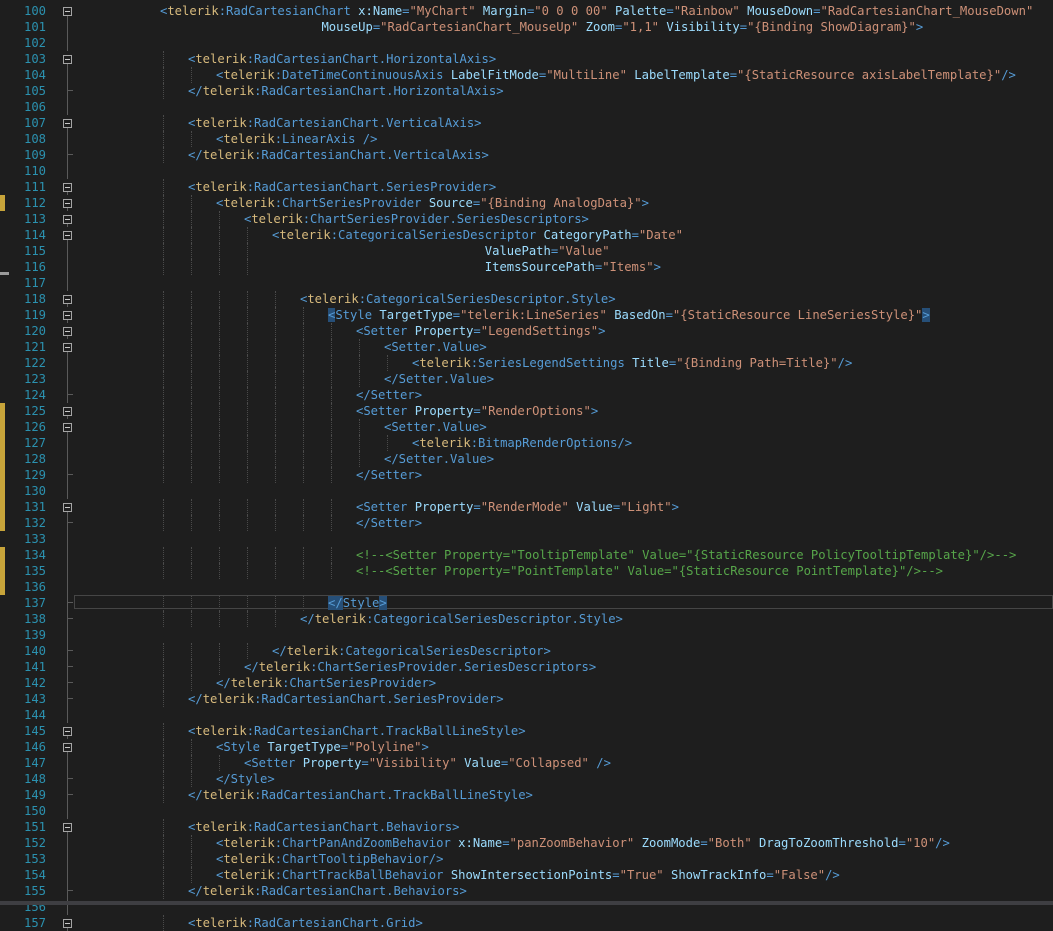 Image resolution: width=1053 pixels, height=931 pixels. Describe the element at coordinates (526, 107) in the screenshot. I see `code-line: 106` at that location.